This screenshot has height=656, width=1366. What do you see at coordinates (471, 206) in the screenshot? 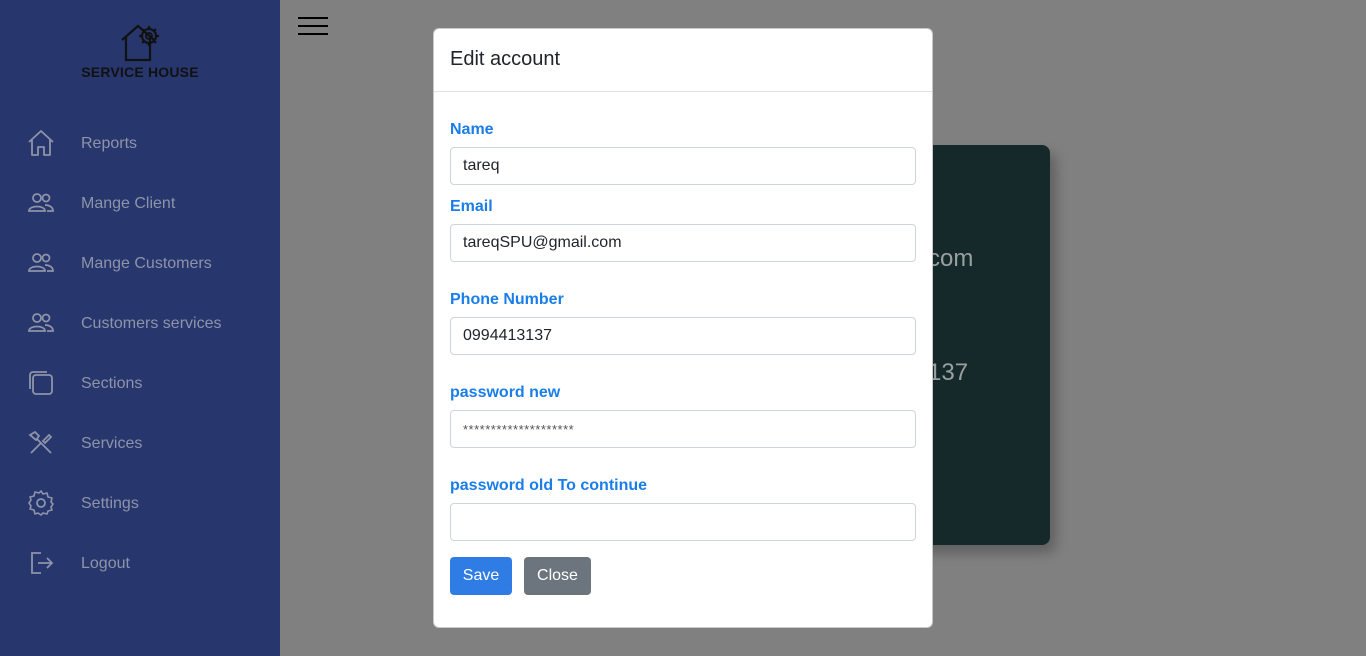
I see `email-label: Email` at bounding box center [471, 206].